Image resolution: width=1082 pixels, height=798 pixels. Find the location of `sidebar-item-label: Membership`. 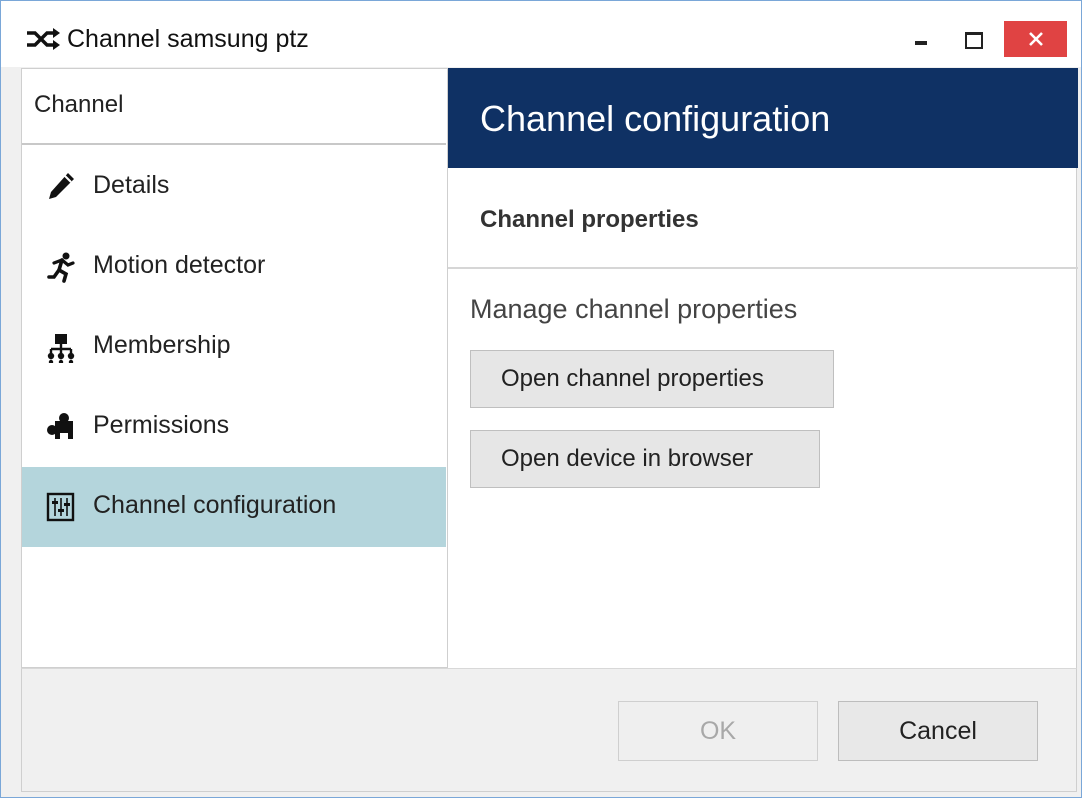

sidebar-item-label: Membership is located at coordinates (162, 345).